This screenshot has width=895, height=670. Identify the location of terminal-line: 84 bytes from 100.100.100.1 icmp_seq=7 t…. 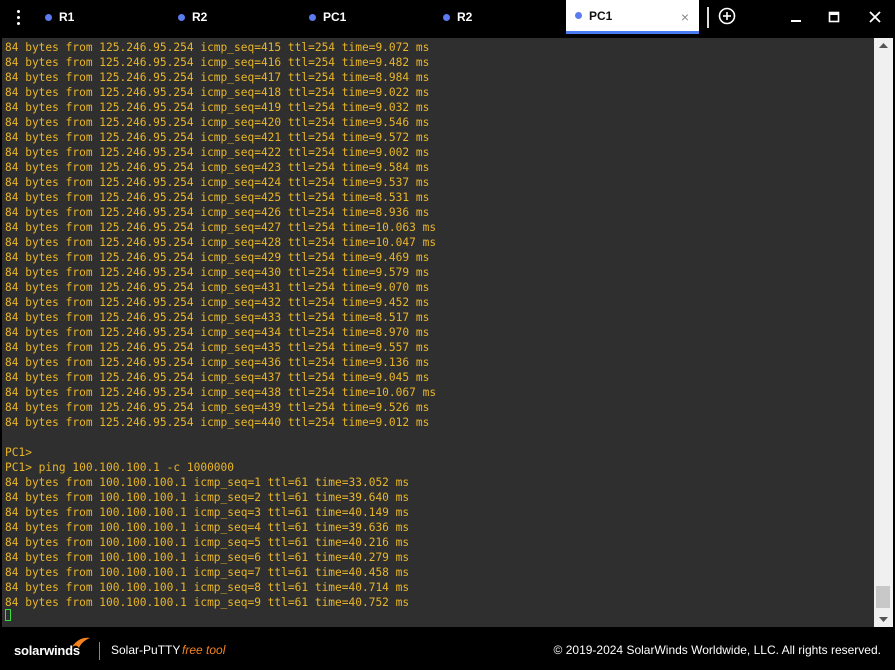
(207, 572).